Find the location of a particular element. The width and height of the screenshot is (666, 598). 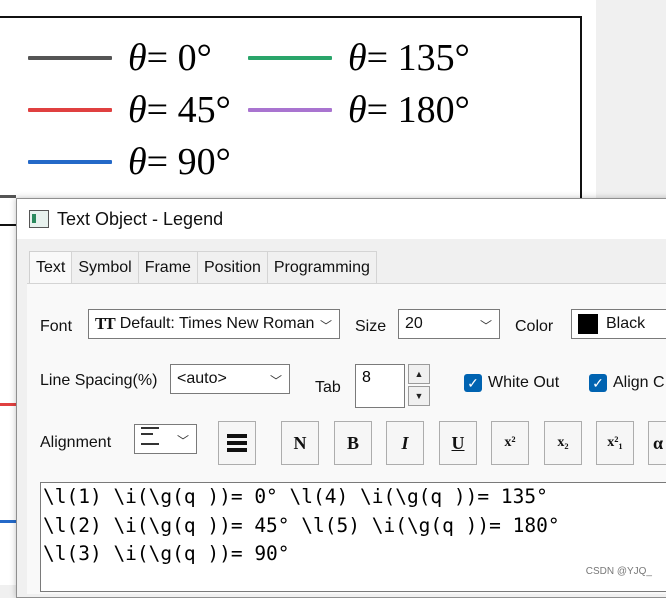

white-out-checkbox: ✓ is located at coordinates (473, 383).